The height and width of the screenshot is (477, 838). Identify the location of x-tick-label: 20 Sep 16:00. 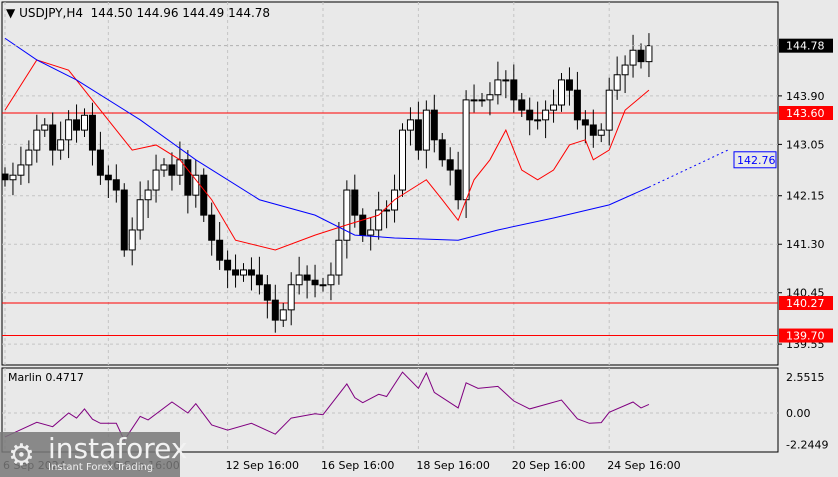
(548, 465).